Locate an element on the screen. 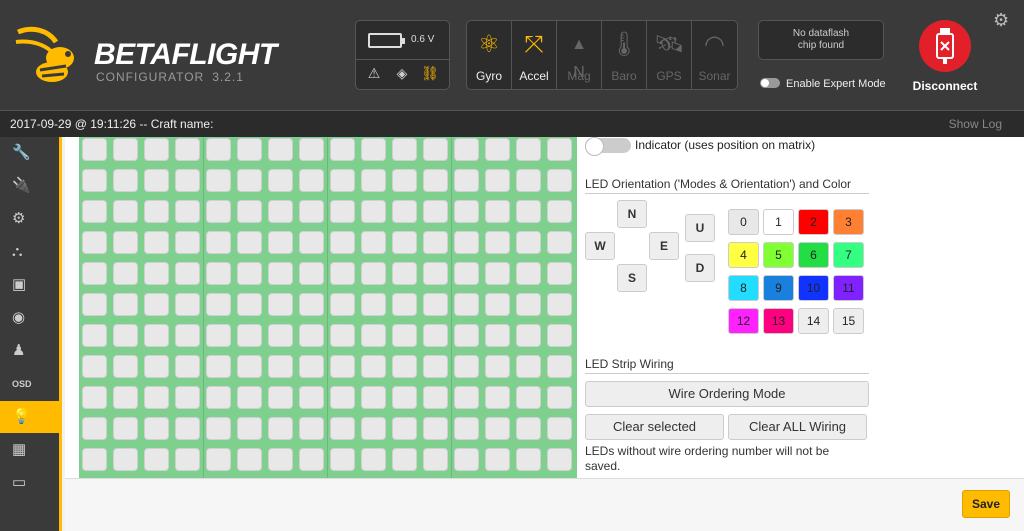  color-swatch-13: 13 is located at coordinates (778, 321).